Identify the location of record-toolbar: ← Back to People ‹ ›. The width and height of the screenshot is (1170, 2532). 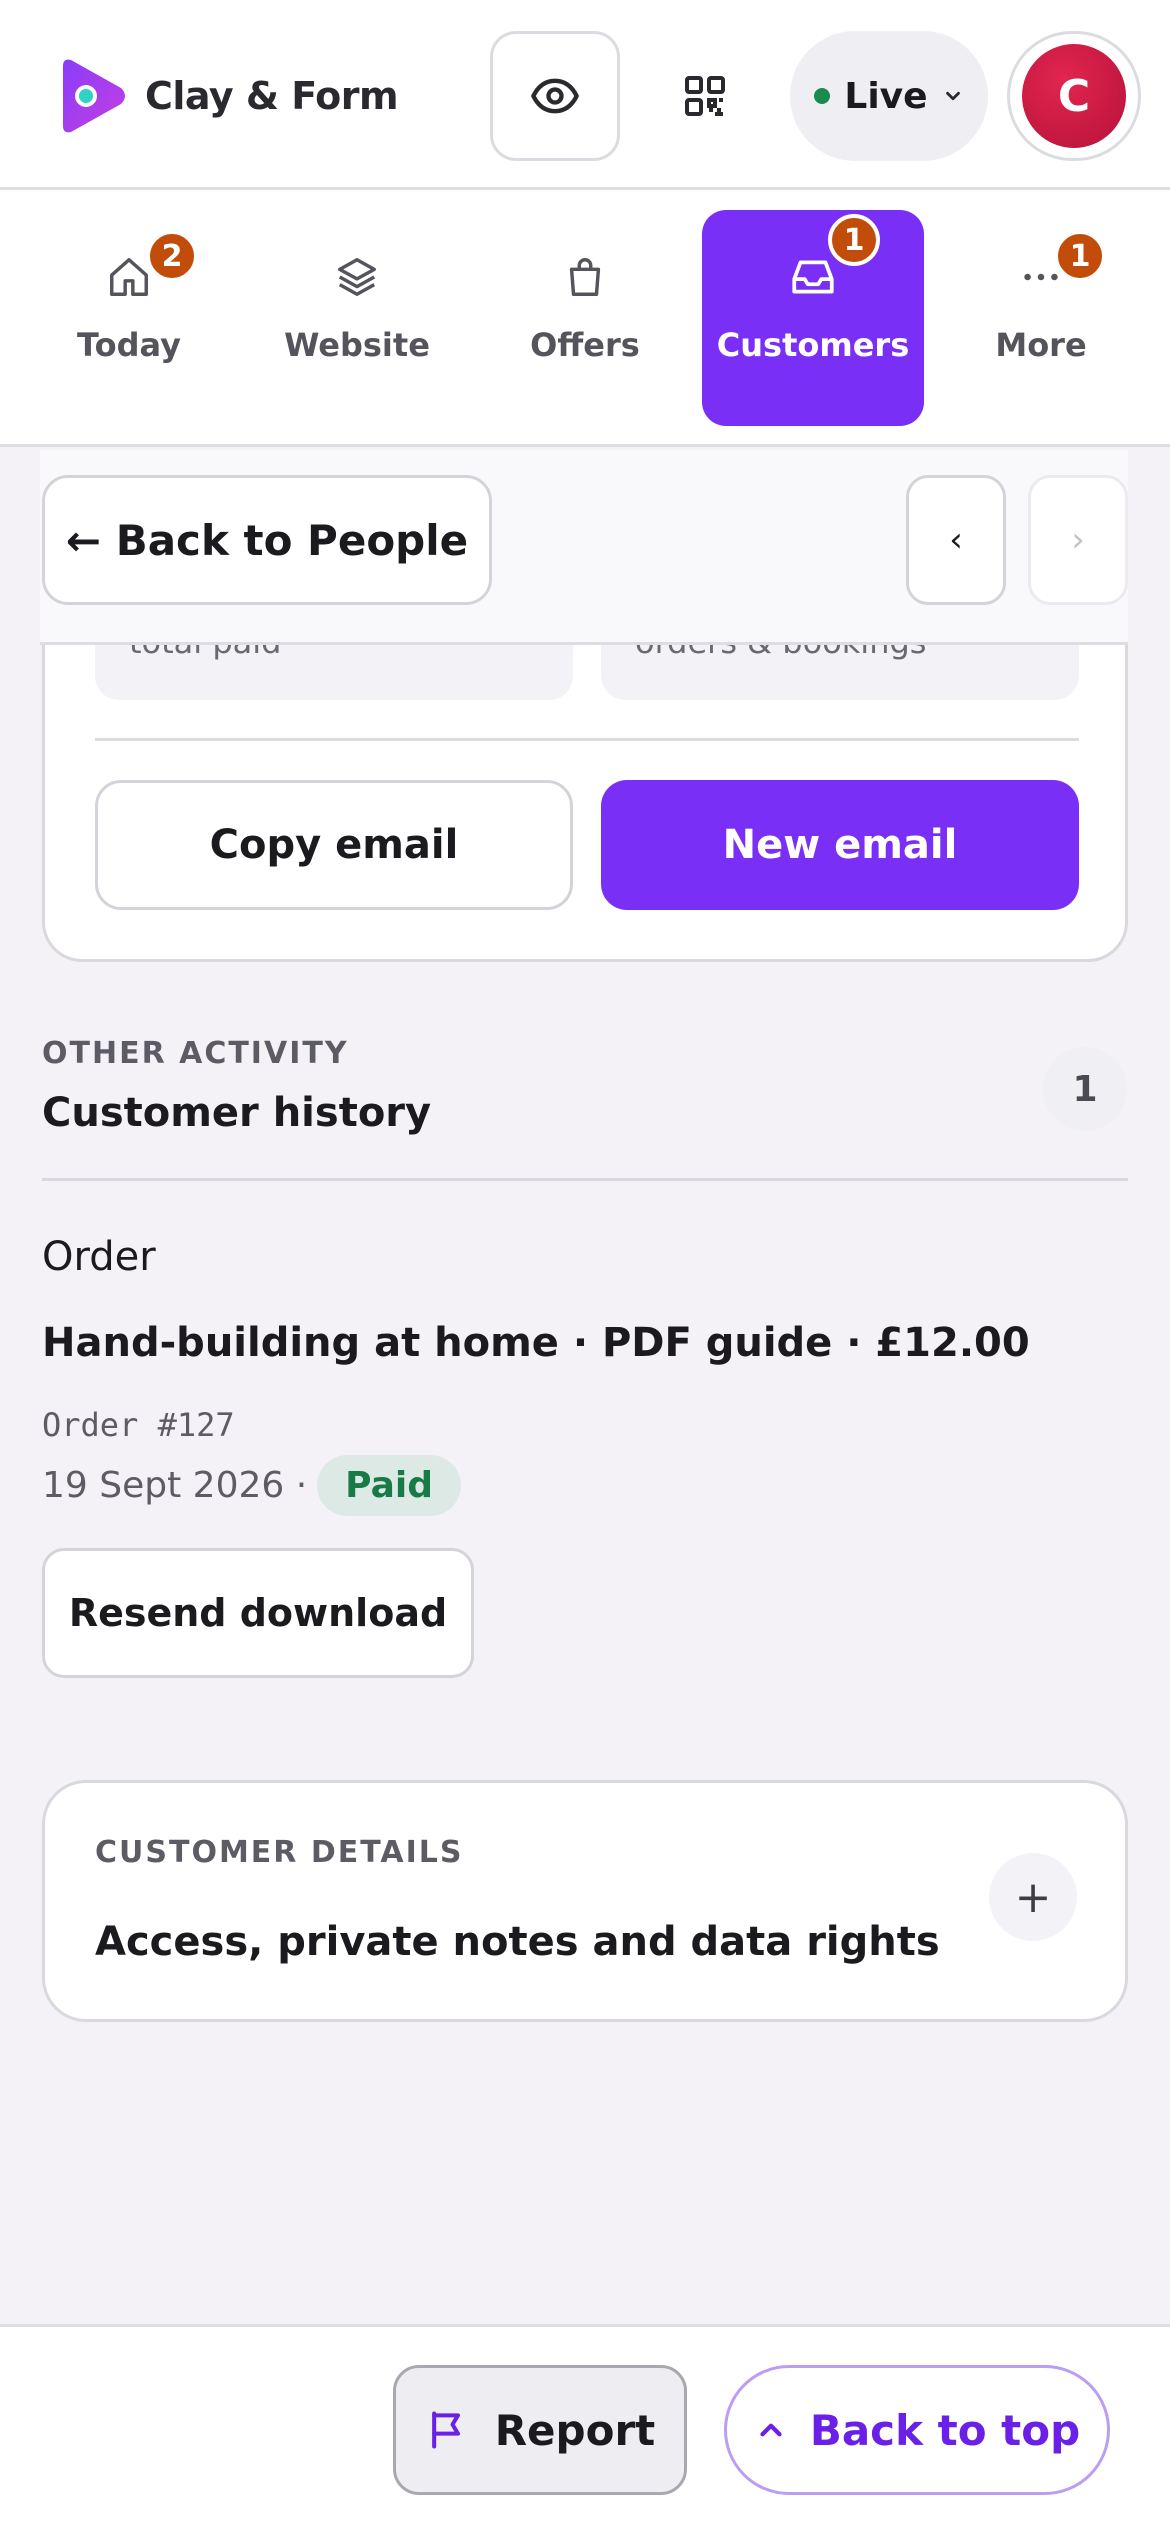
(584, 547).